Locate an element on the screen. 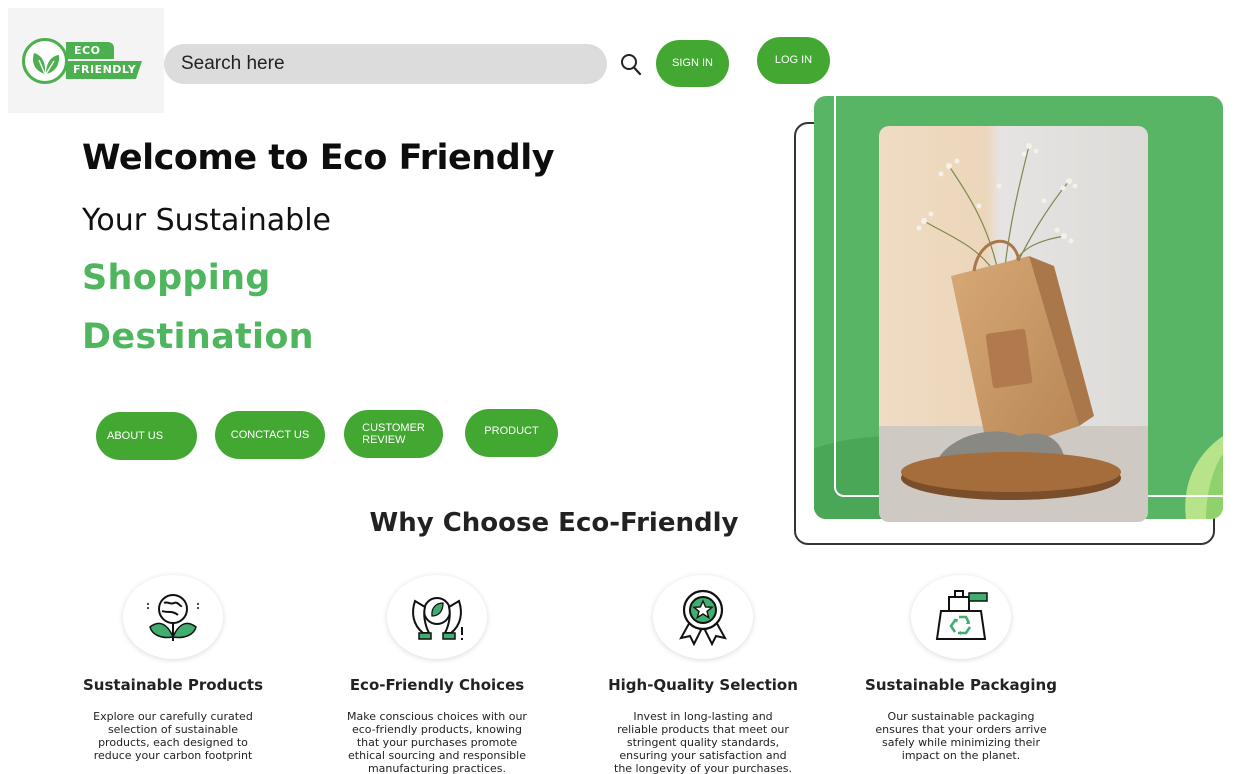 The height and width of the screenshot is (774, 1255). logo-text-eco: ECO is located at coordinates (90, 50).